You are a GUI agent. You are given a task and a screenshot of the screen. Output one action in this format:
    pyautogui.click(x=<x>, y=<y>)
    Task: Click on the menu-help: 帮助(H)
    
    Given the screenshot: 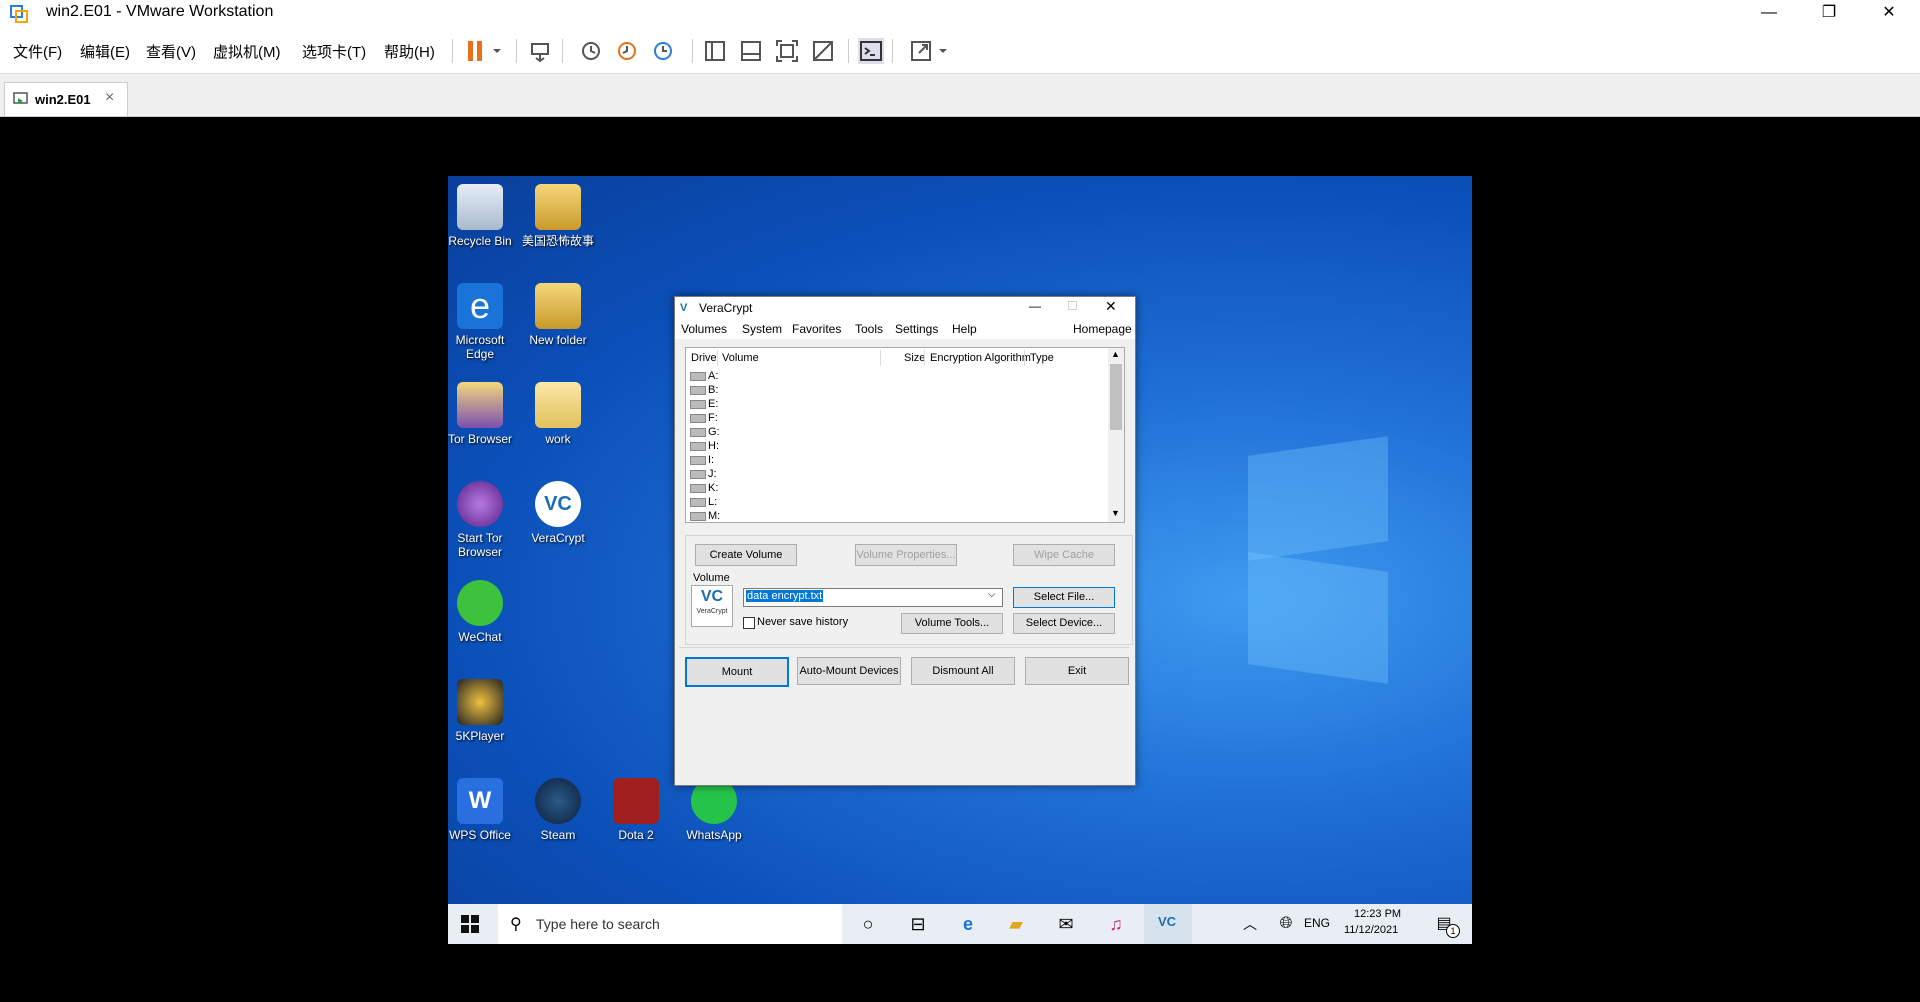 What is the action you would take?
    pyautogui.click(x=409, y=51)
    